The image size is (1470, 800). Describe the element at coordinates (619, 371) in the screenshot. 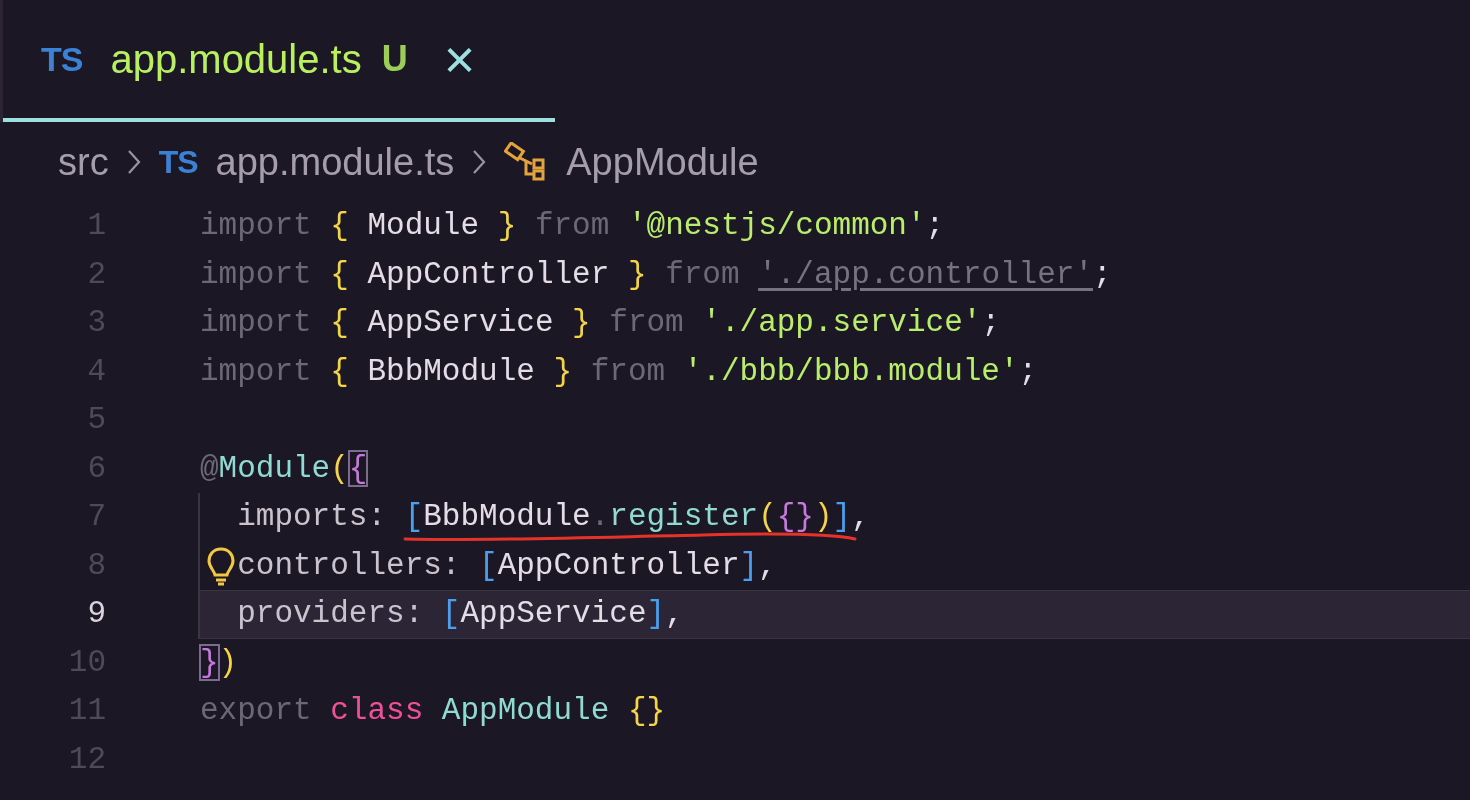

I see `code-line: import { BbbModule } from './bbb/bbb.module';` at that location.